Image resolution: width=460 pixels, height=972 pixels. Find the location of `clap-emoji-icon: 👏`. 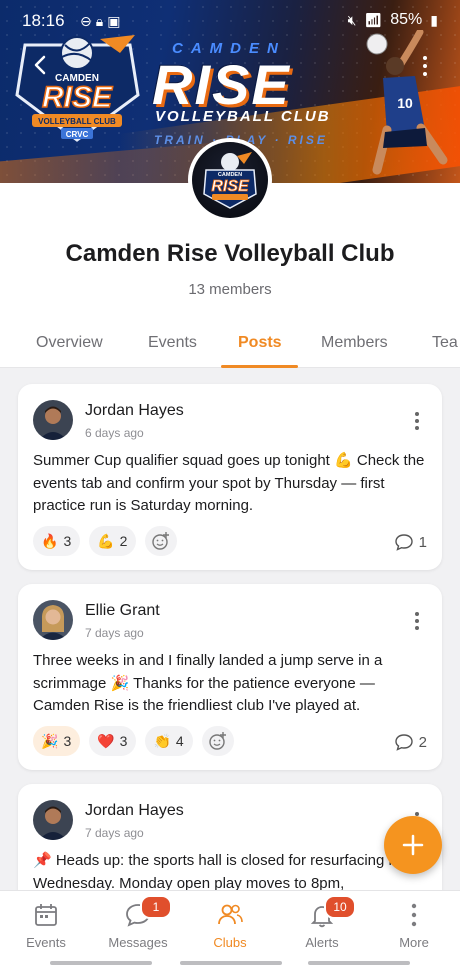

clap-emoji-icon: 👏 is located at coordinates (162, 740).